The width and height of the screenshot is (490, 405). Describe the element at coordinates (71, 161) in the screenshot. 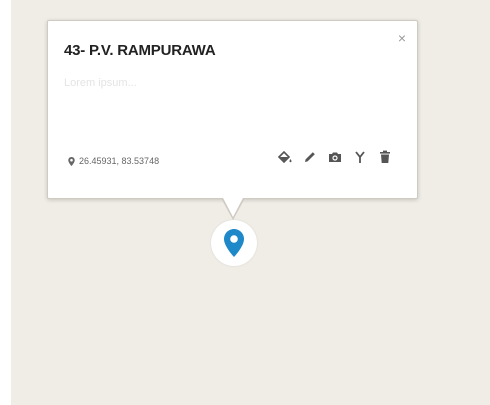

I see `small-pin-icon` at that location.